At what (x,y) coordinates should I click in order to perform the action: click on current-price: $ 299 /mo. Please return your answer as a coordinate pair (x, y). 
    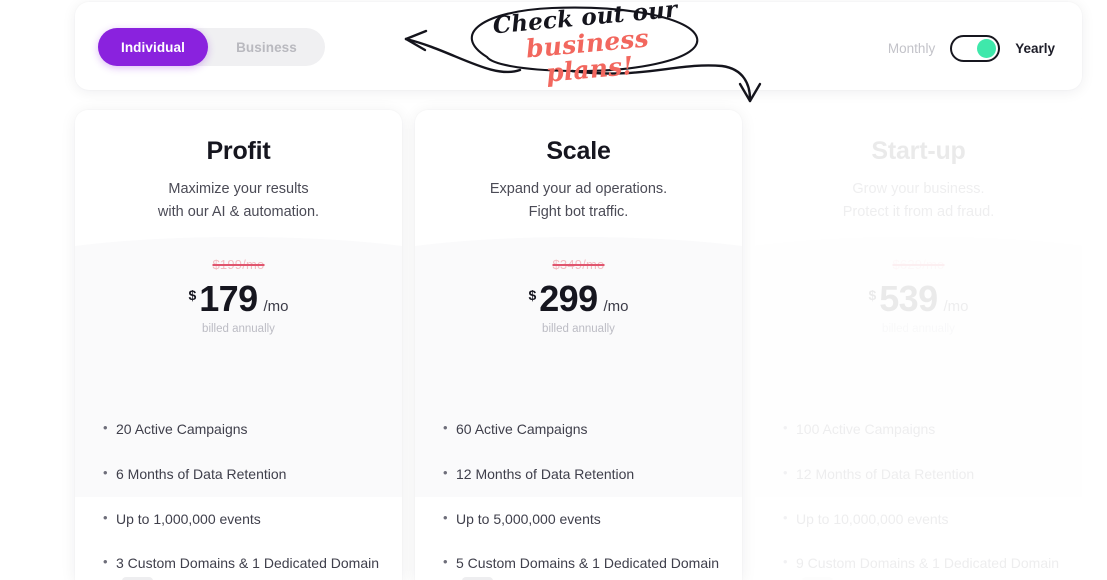
    Looking at the image, I should click on (578, 299).